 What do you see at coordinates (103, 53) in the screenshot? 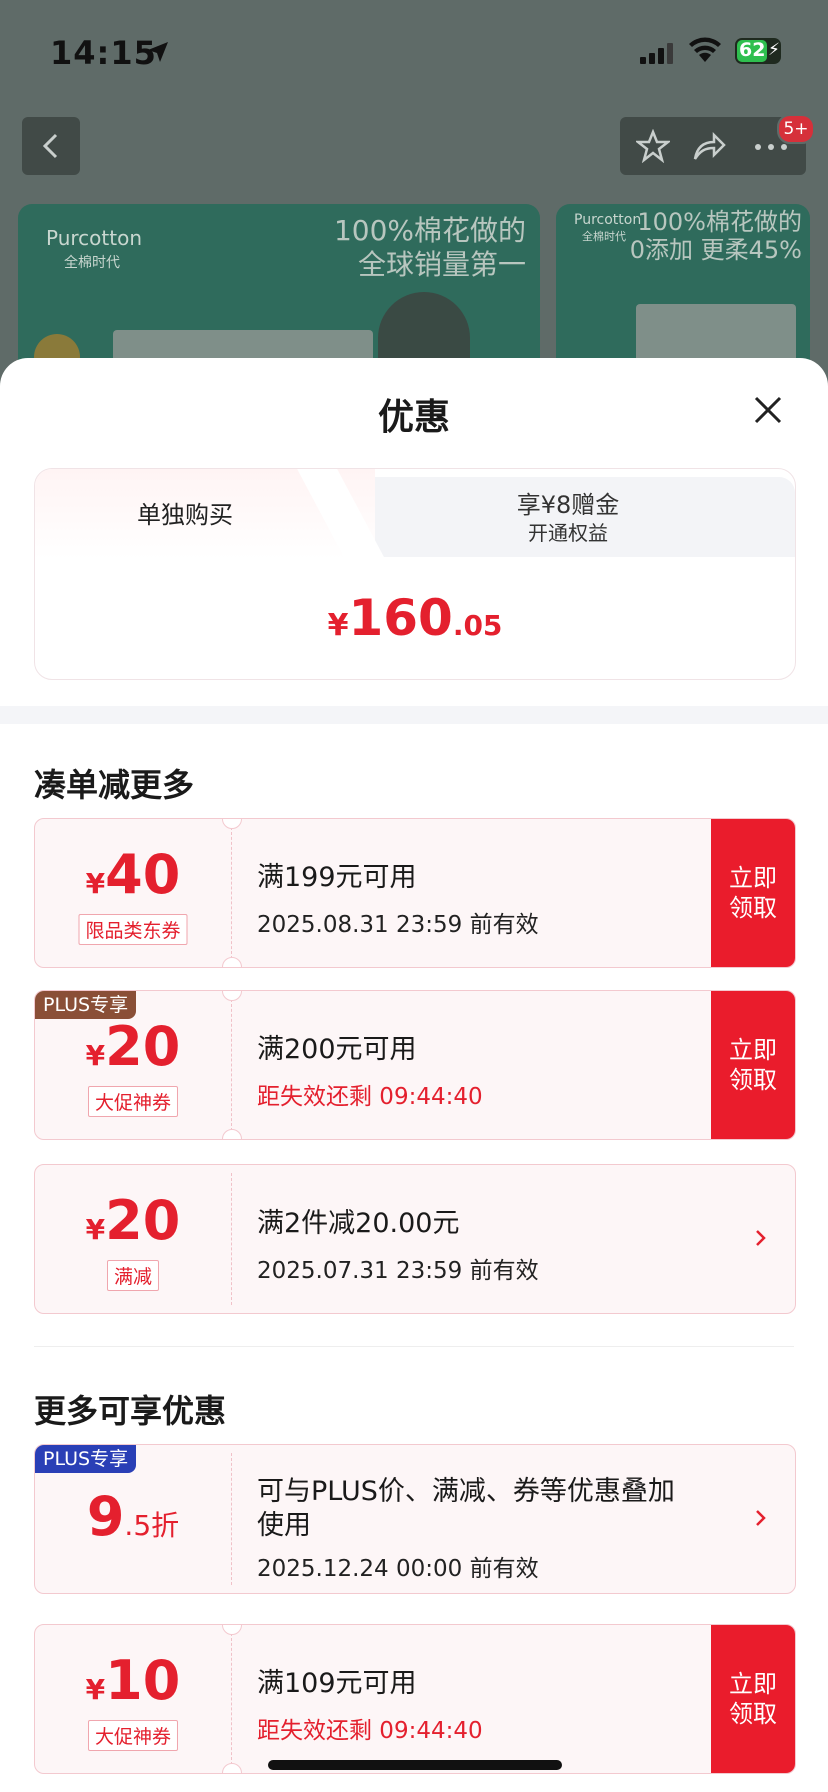
I see `status-time: 14:15` at bounding box center [103, 53].